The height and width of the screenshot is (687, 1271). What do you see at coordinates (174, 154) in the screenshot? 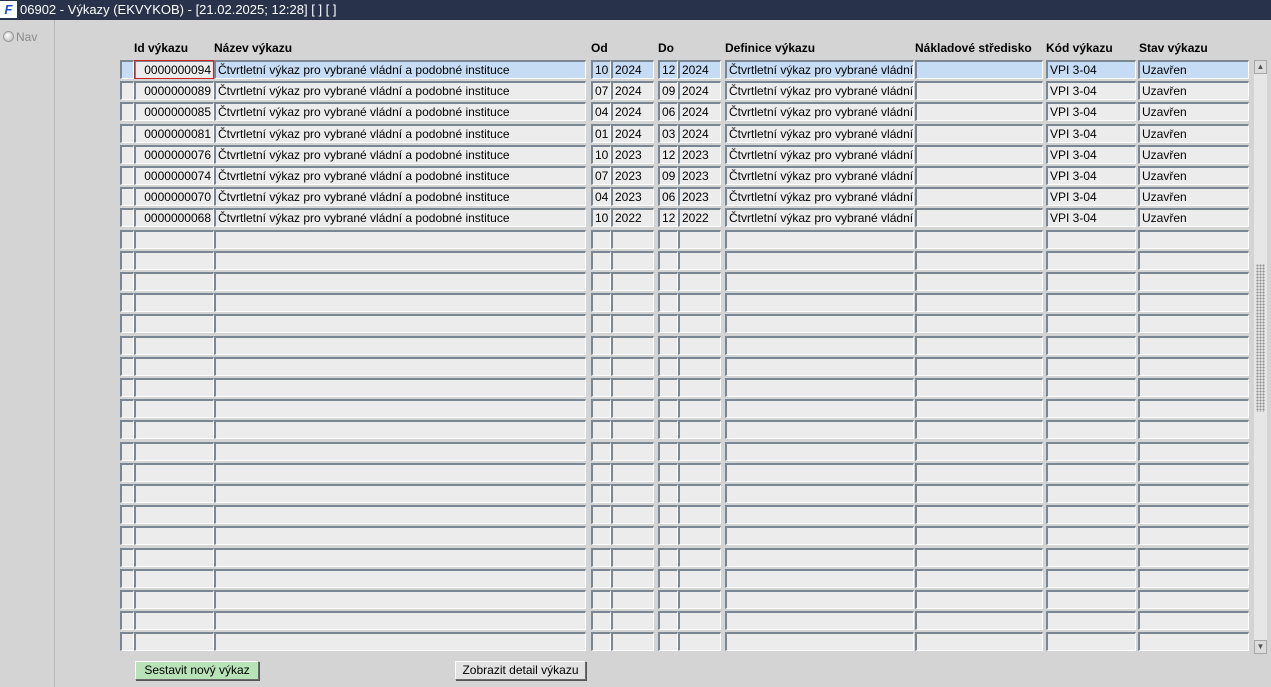
I see `cell-id-vykazu: 0000000076` at bounding box center [174, 154].